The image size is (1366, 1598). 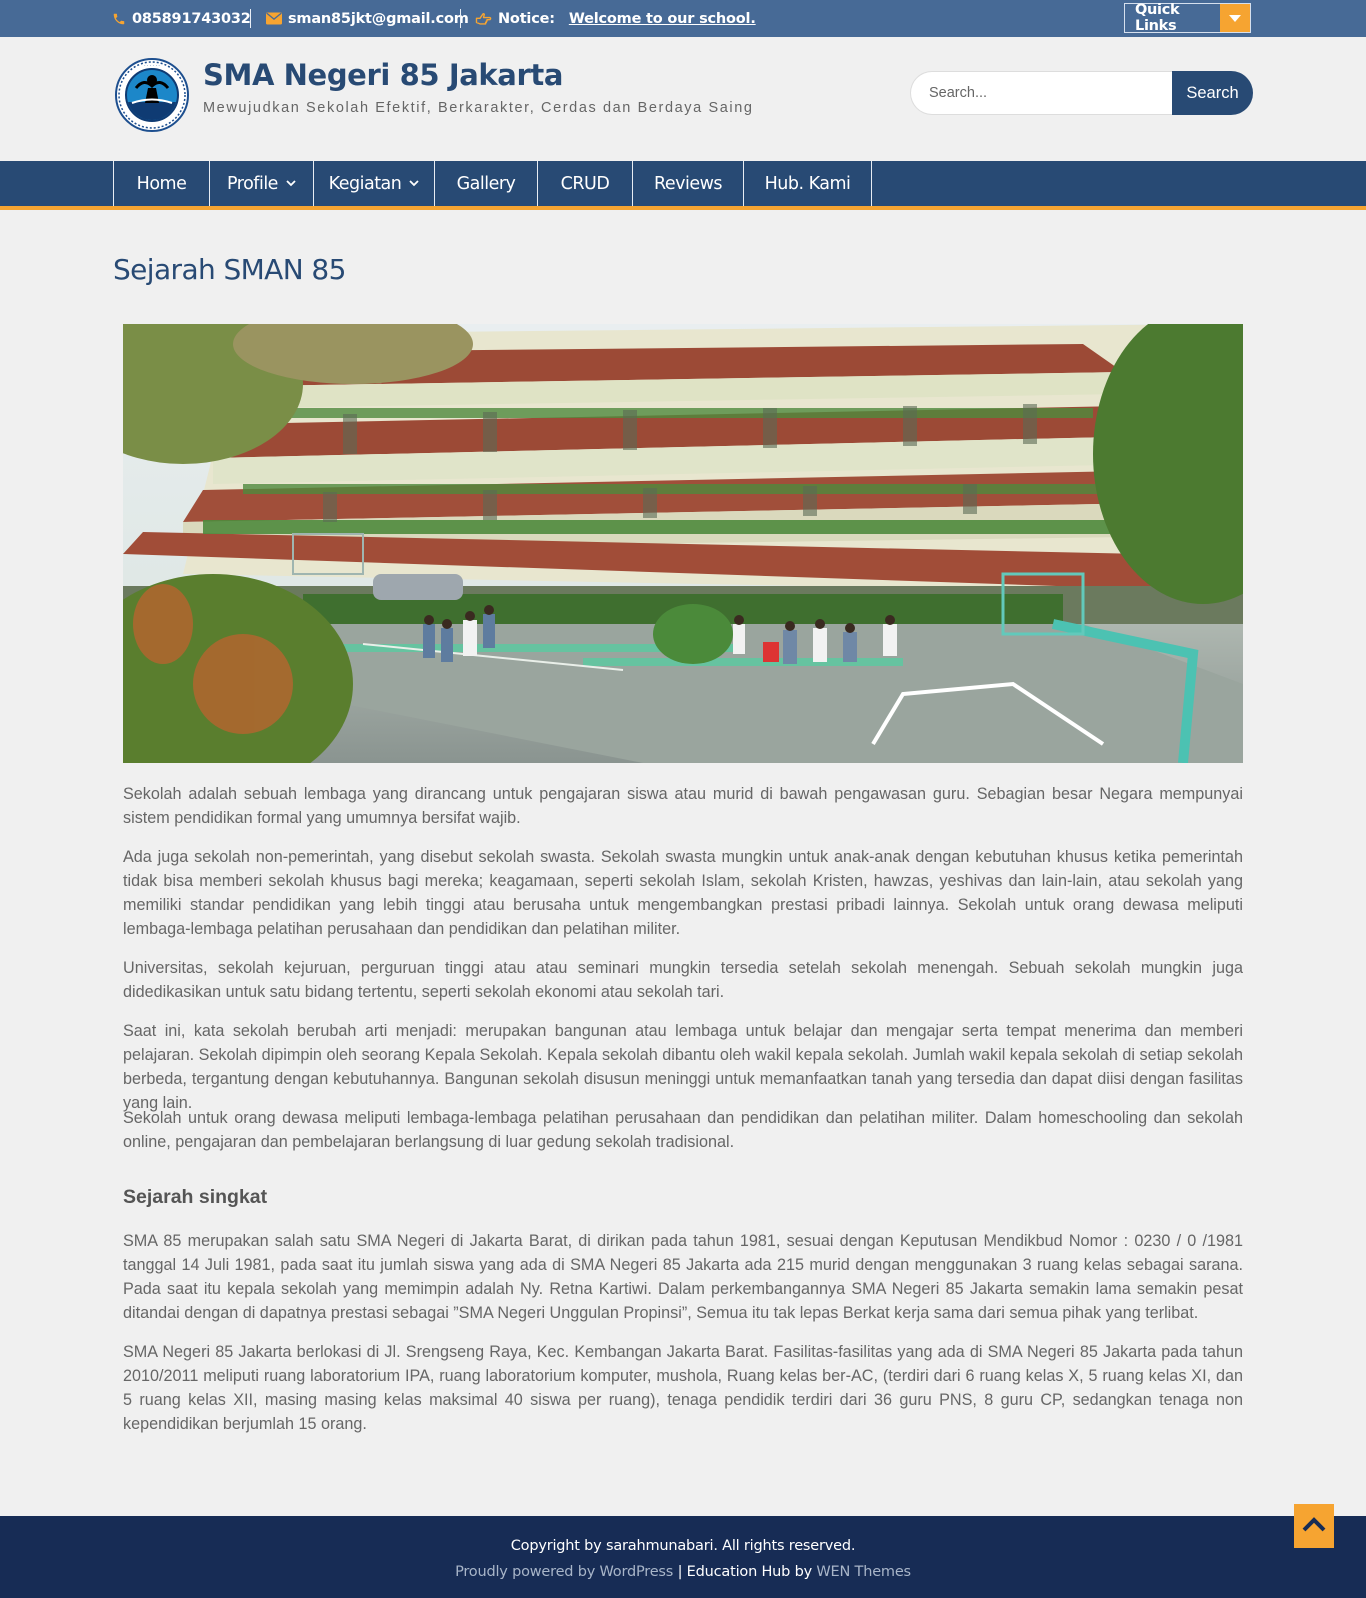 What do you see at coordinates (252, 183) in the screenshot?
I see `nav-item-label: Profile` at bounding box center [252, 183].